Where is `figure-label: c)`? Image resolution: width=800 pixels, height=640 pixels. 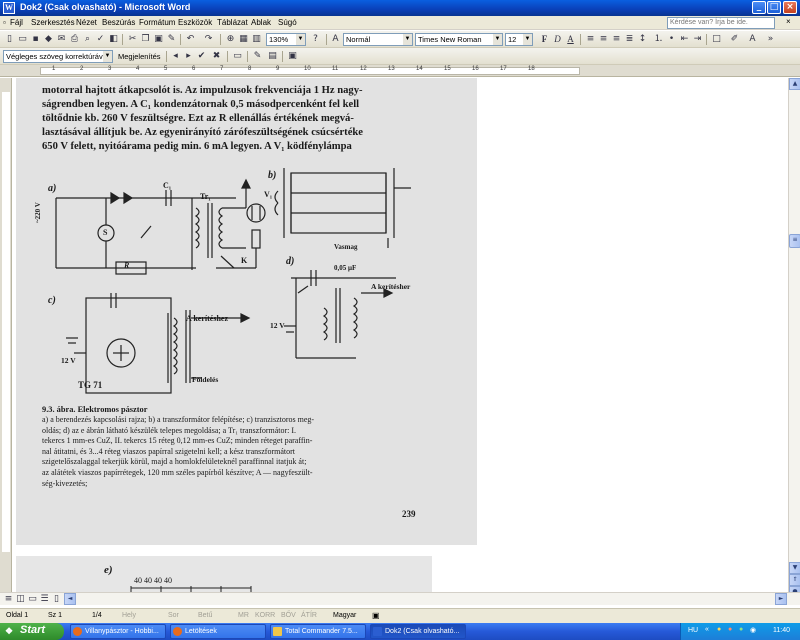 figure-label: c) is located at coordinates (52, 300).